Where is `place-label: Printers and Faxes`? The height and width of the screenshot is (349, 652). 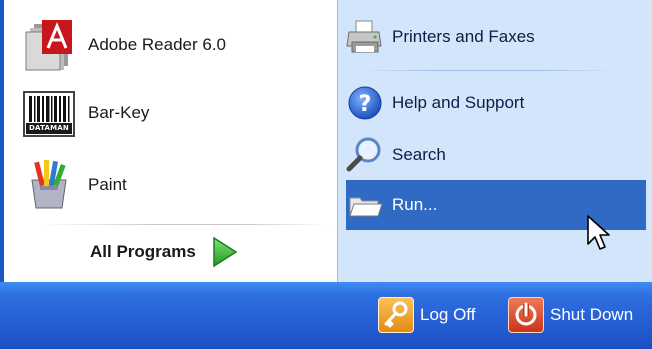
place-label: Printers and Faxes is located at coordinates (463, 36).